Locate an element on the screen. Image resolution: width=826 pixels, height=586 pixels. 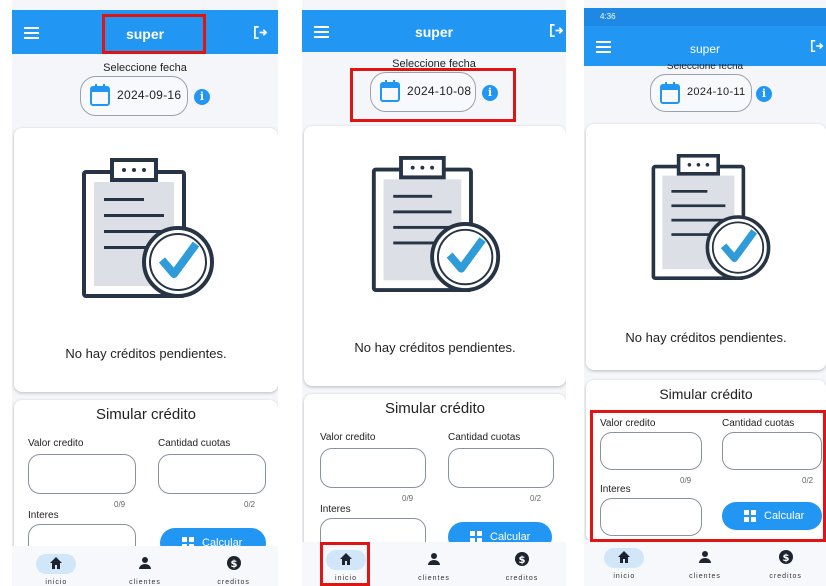
date-picker-button: 2024-09-16 is located at coordinates (134, 96).